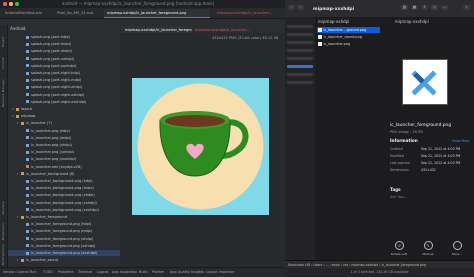 Image resolution: width=474 pixels, height=277 pixels. Describe the element at coordinates (300, 7) in the screenshot. I see `forward-icon: ›` at that location.